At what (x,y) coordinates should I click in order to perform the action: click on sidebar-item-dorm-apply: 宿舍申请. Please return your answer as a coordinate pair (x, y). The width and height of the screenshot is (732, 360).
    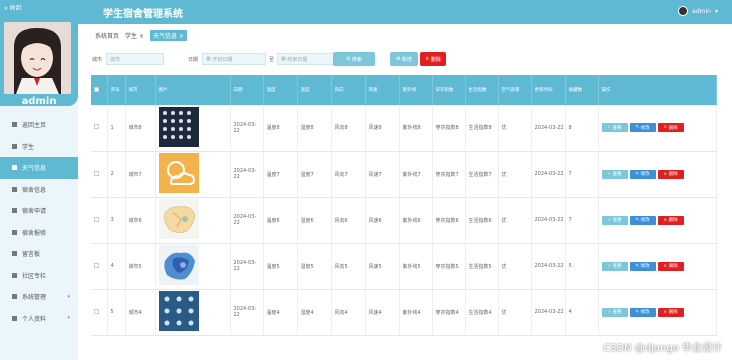
    Looking at the image, I should click on (39, 211).